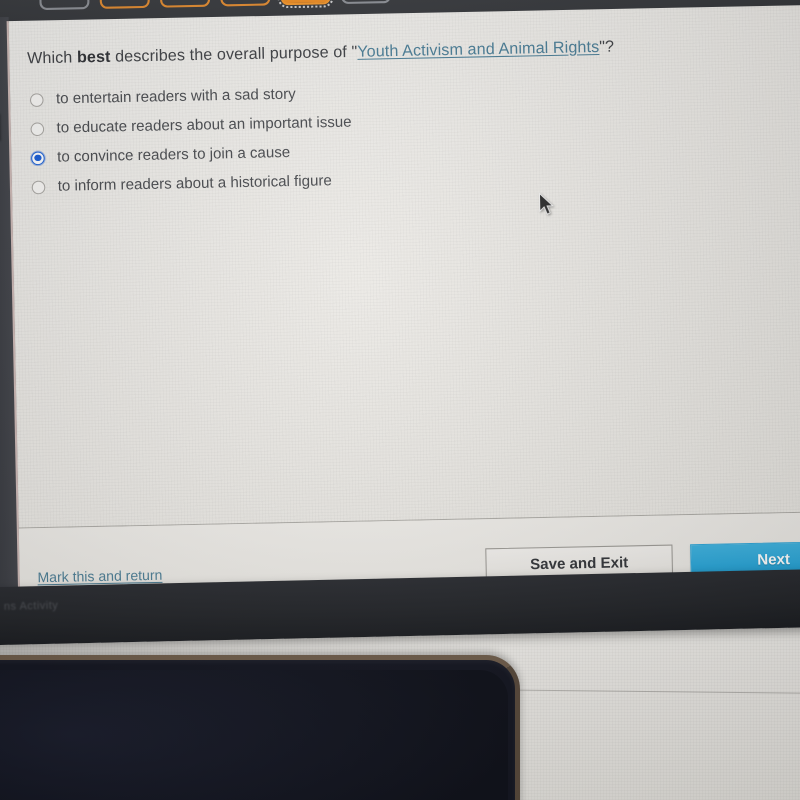  I want to click on answer-option-3-selected: to convince readers to join a cause, so click(191, 154).